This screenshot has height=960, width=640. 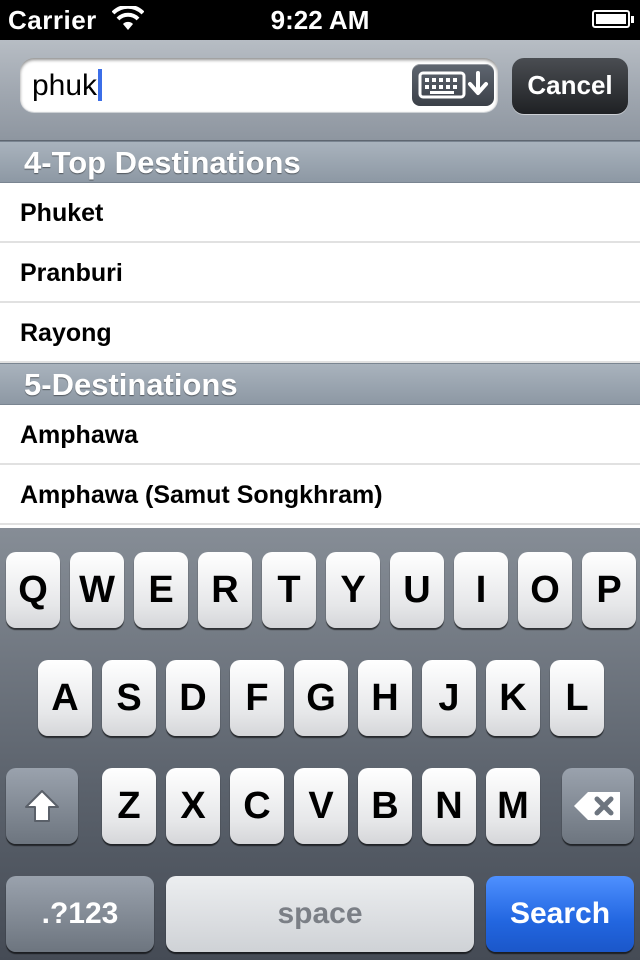 I want to click on key-t: T, so click(x=289, y=590).